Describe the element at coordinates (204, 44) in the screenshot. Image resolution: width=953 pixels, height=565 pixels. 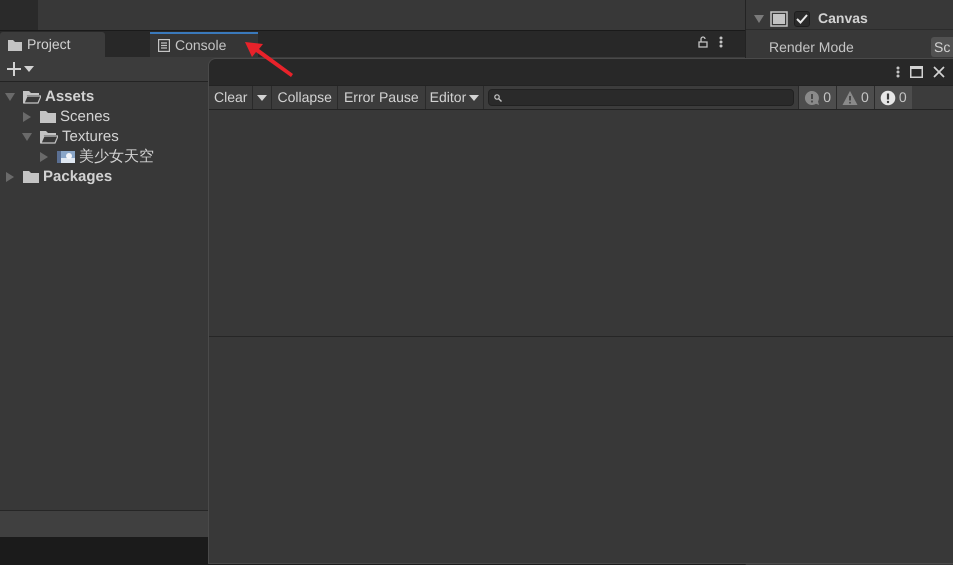
I see `tab: Console` at that location.